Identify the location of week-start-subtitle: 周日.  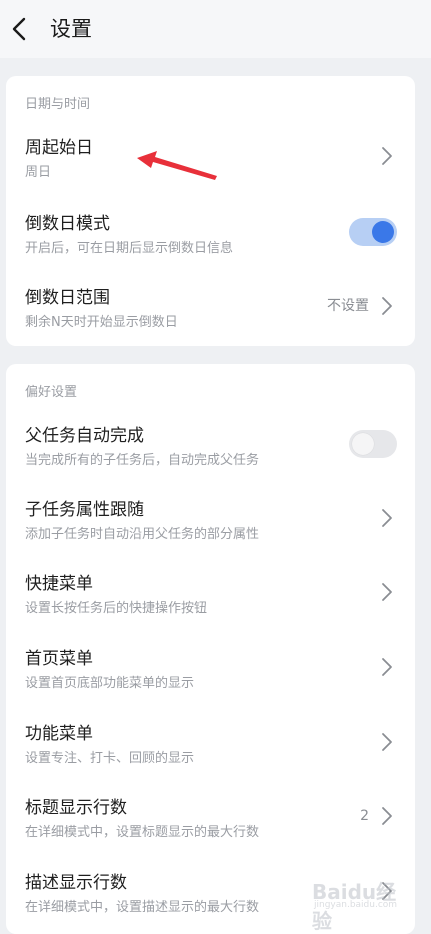
(38, 172).